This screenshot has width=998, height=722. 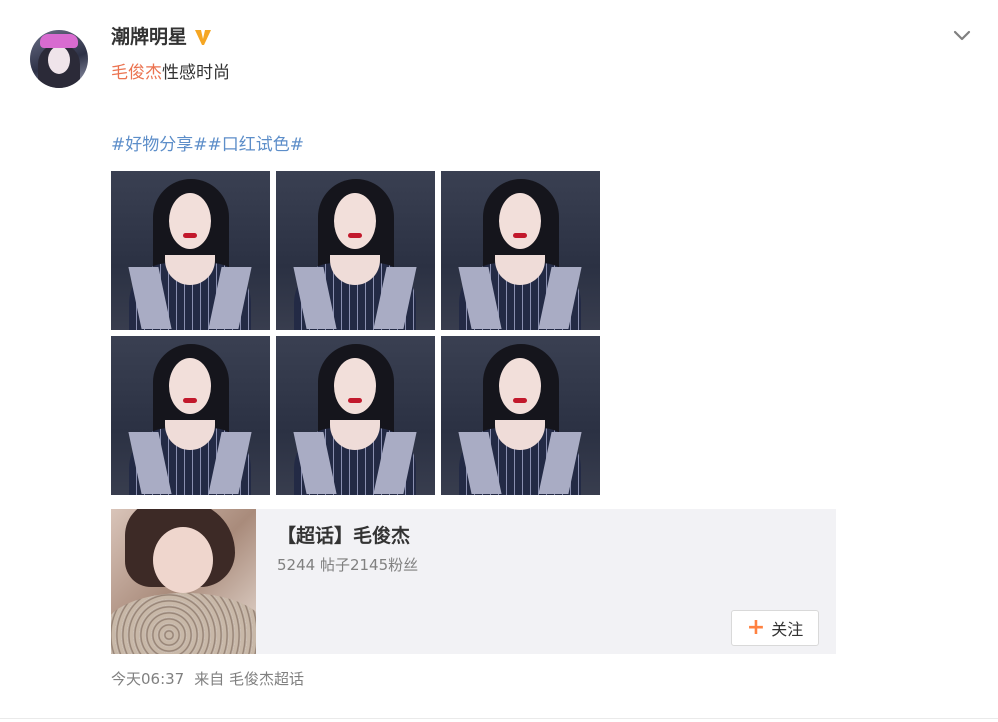 I want to click on post-text: 毛俊杰性感时尚, so click(x=170, y=73).